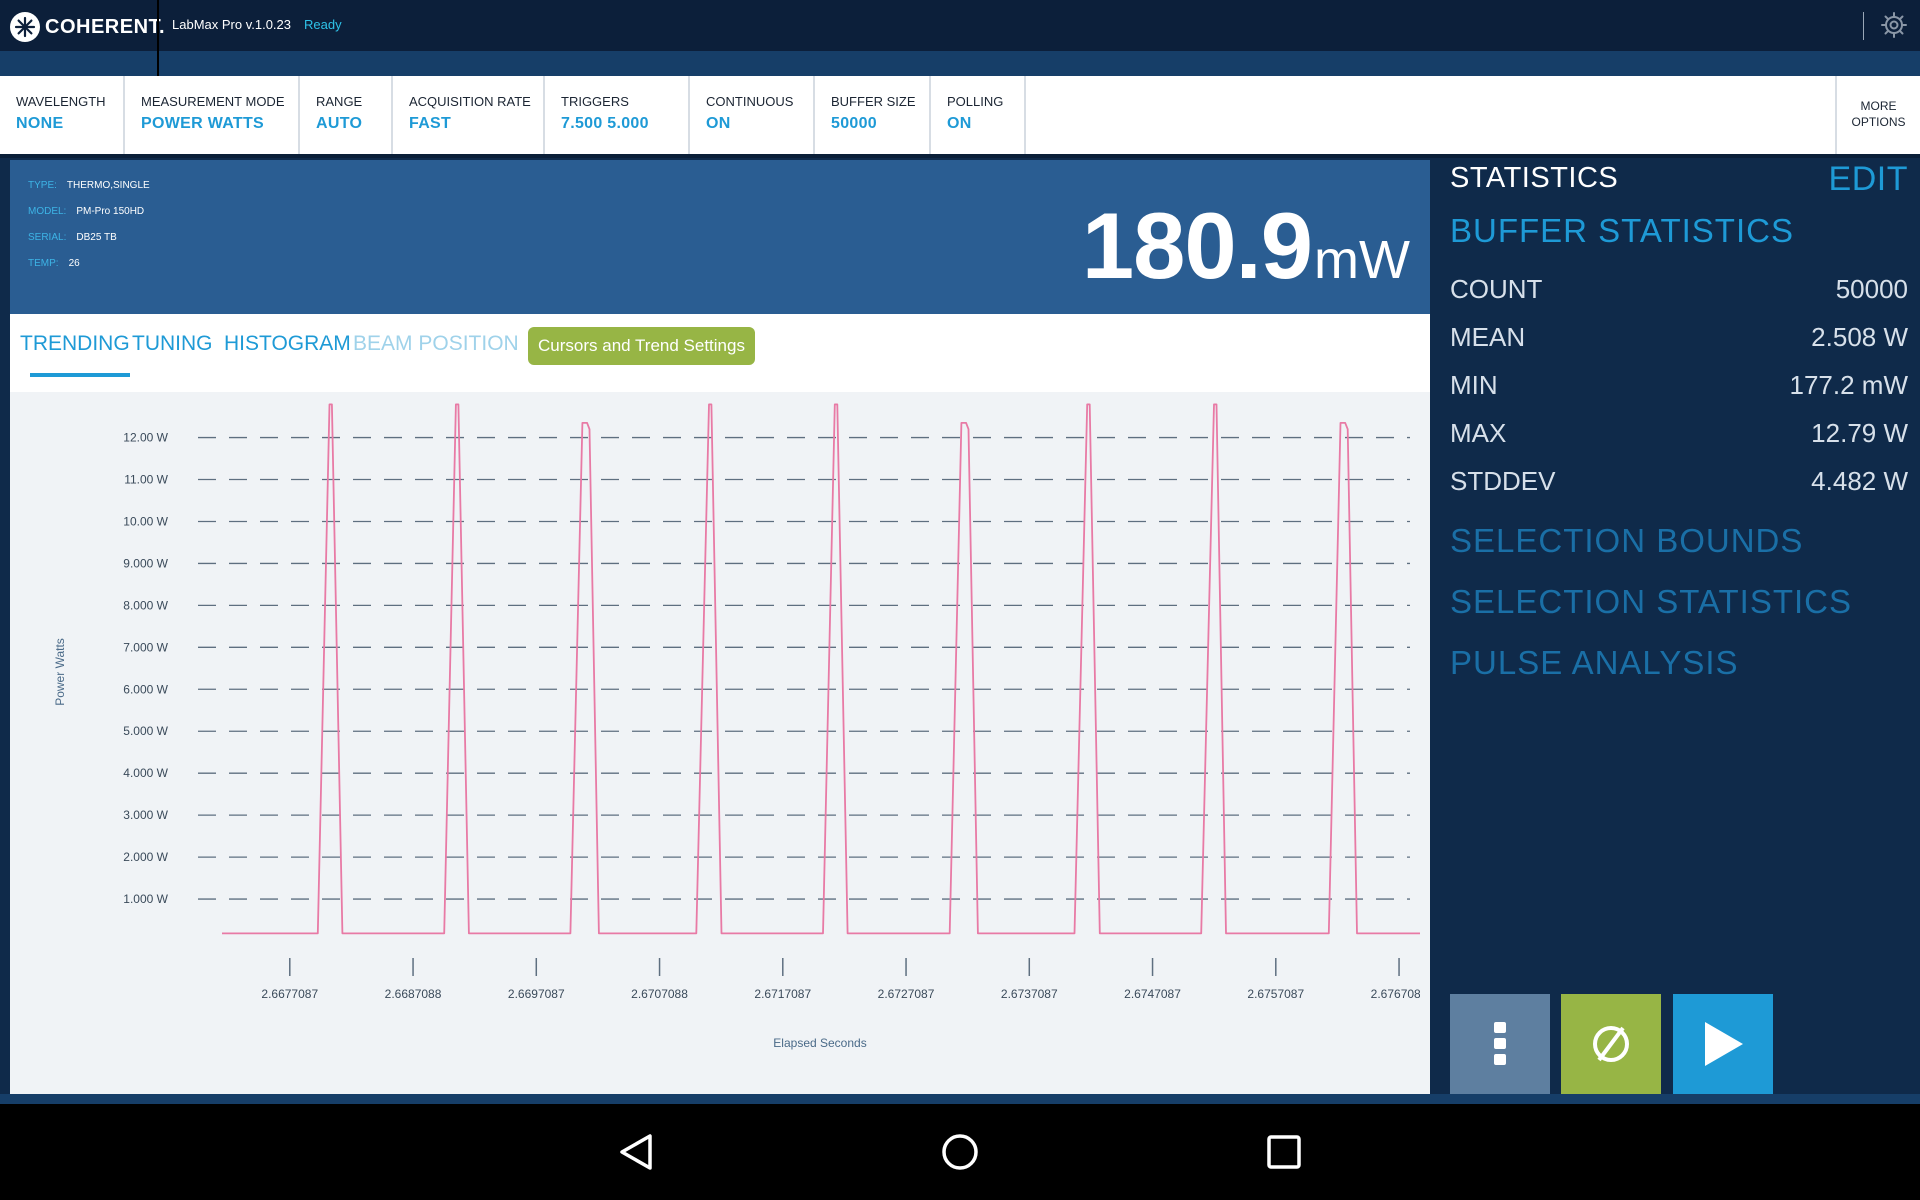 The height and width of the screenshot is (1200, 1920). I want to click on setting-label: ACQUISITION RATE, so click(470, 101).